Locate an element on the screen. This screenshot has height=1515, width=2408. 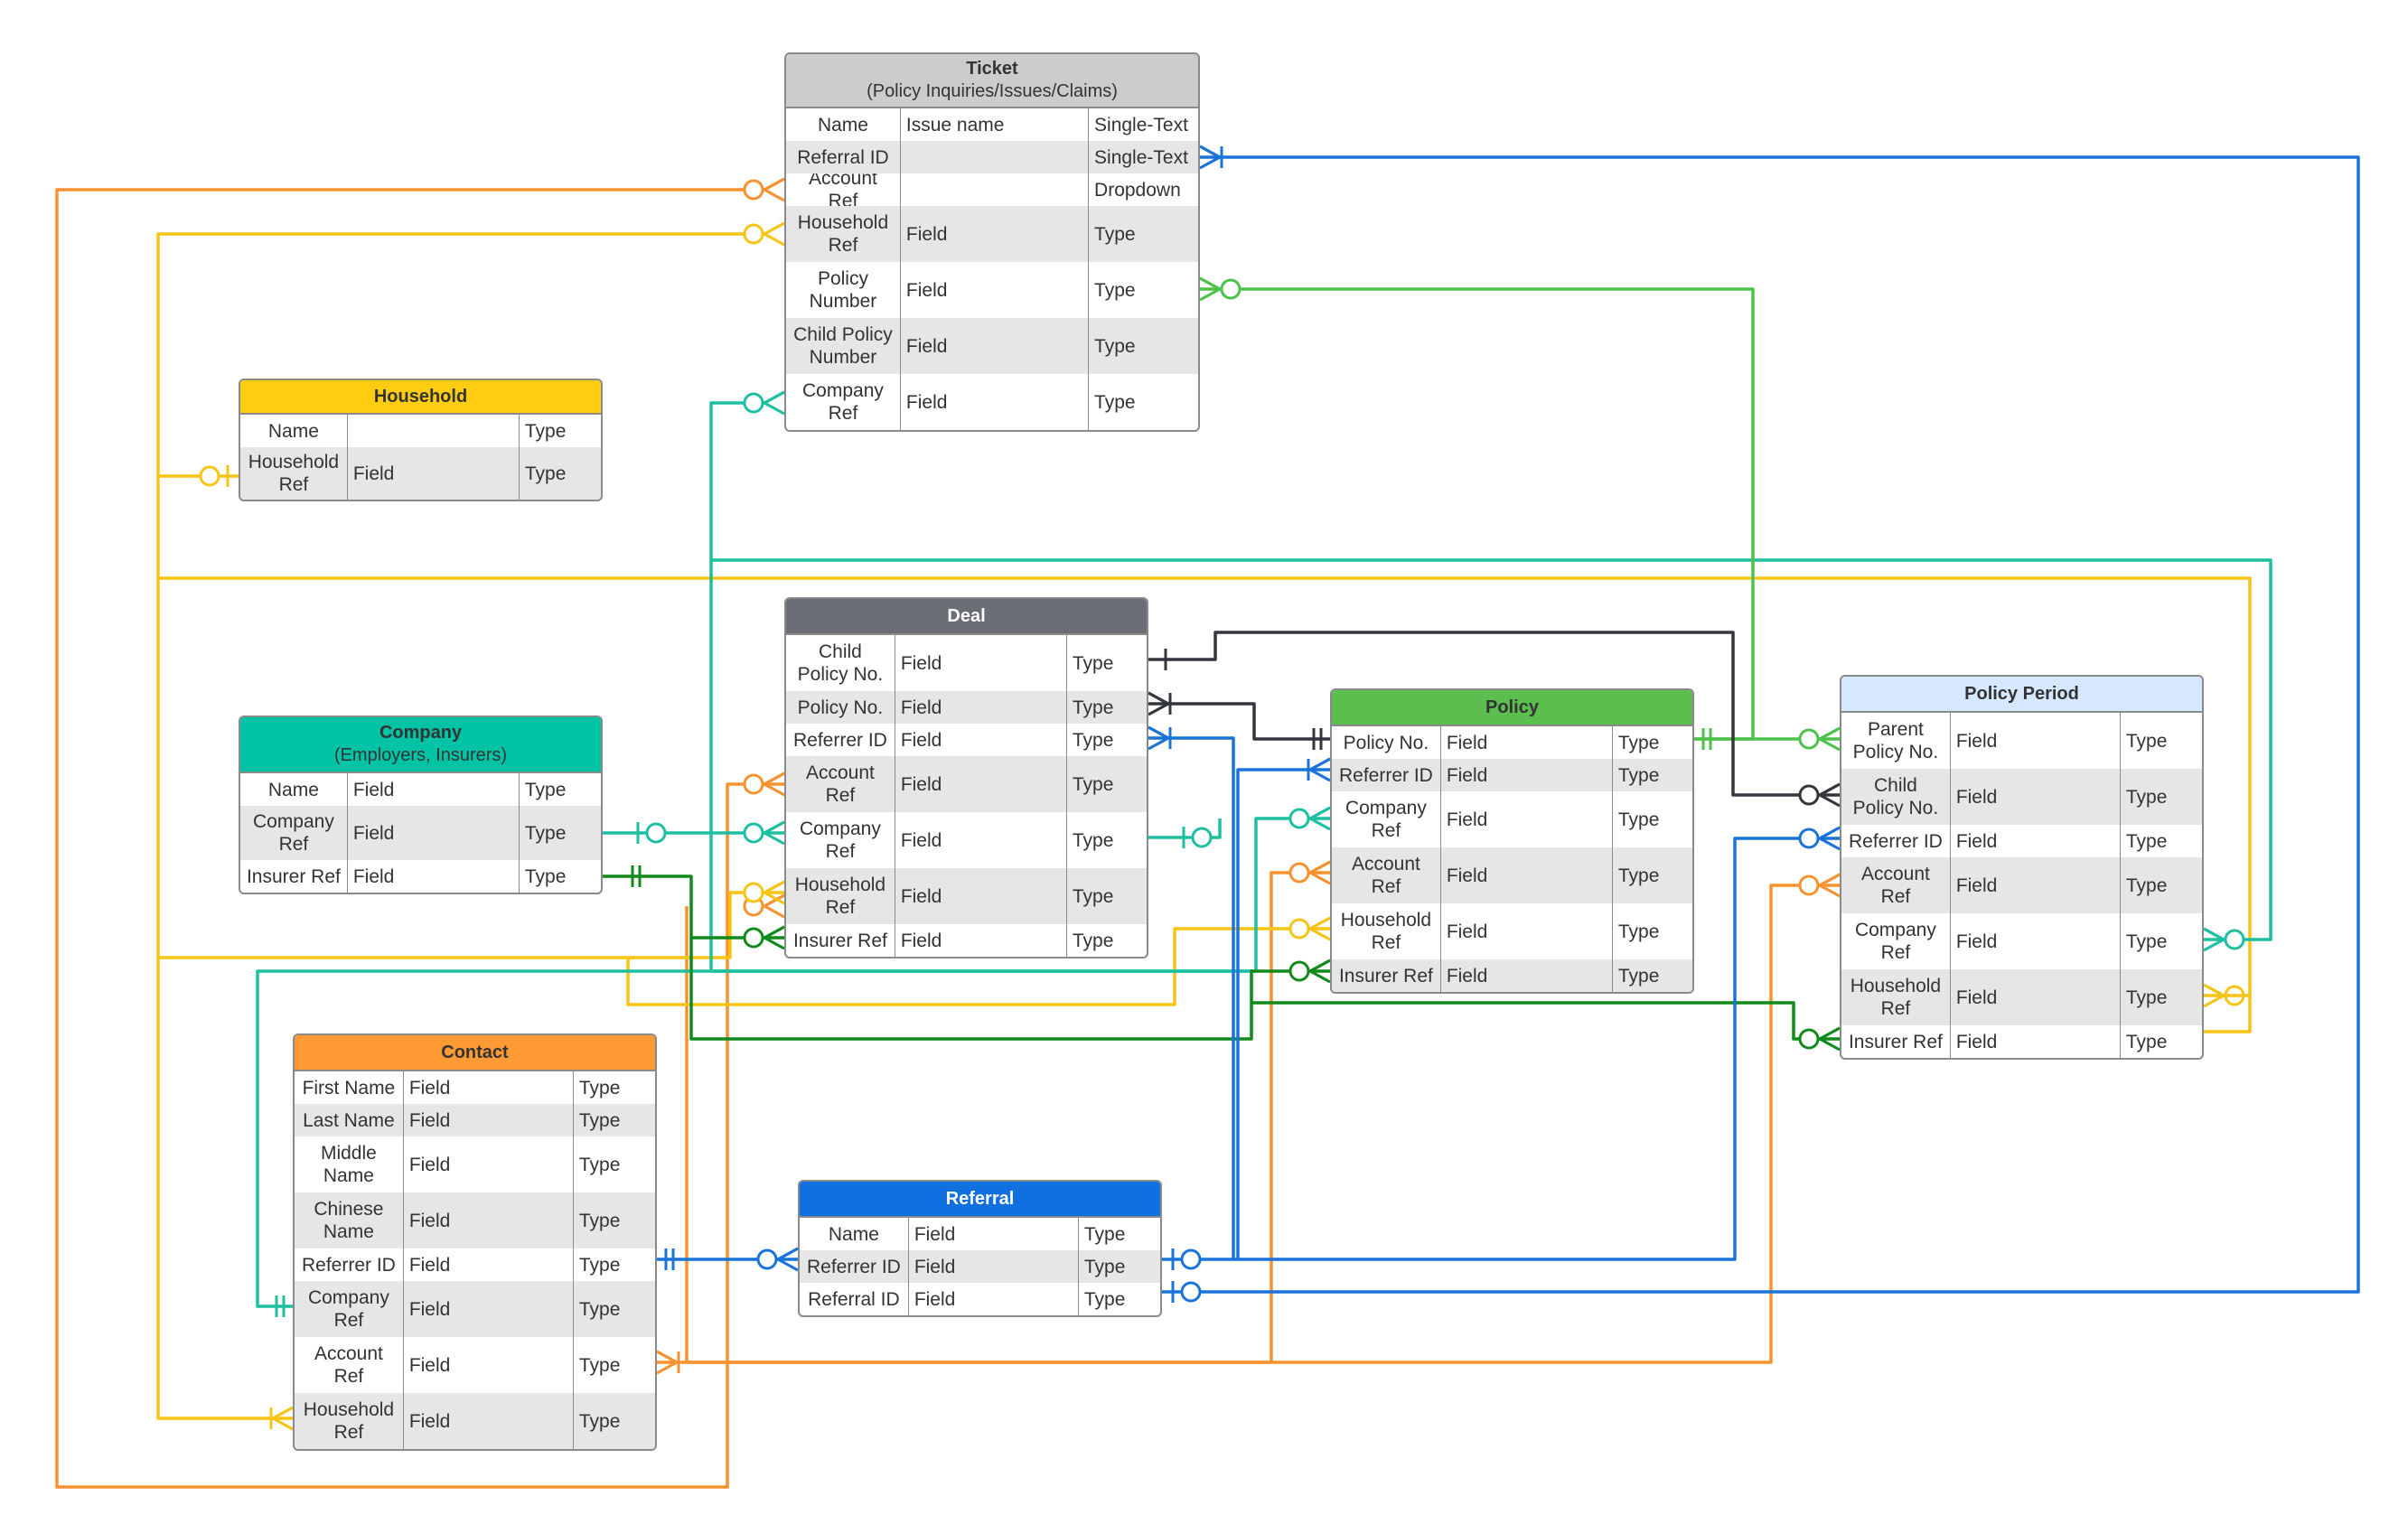
entity-row: Middle Name Field Type is located at coordinates (475, 1164).